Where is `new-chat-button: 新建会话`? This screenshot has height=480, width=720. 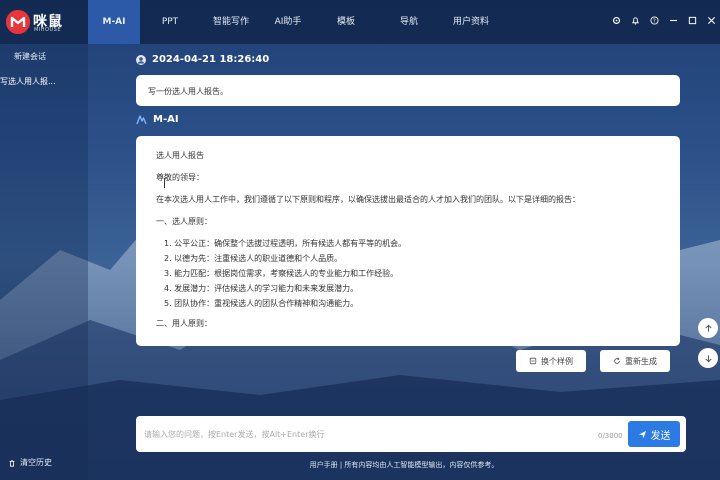
new-chat-button: 新建会话 is located at coordinates (30, 56).